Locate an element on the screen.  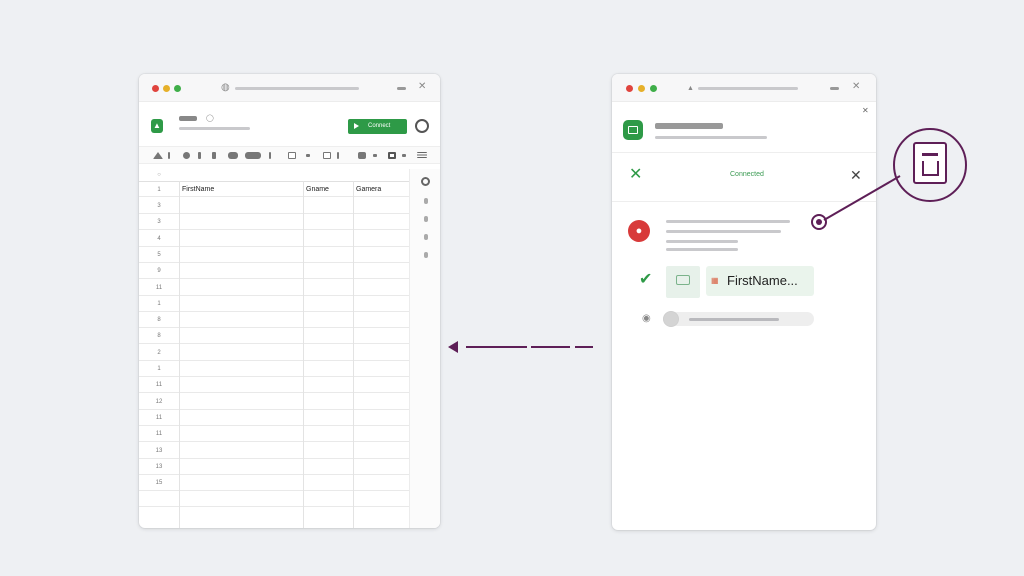
play-icon is located at coordinates (356, 126).